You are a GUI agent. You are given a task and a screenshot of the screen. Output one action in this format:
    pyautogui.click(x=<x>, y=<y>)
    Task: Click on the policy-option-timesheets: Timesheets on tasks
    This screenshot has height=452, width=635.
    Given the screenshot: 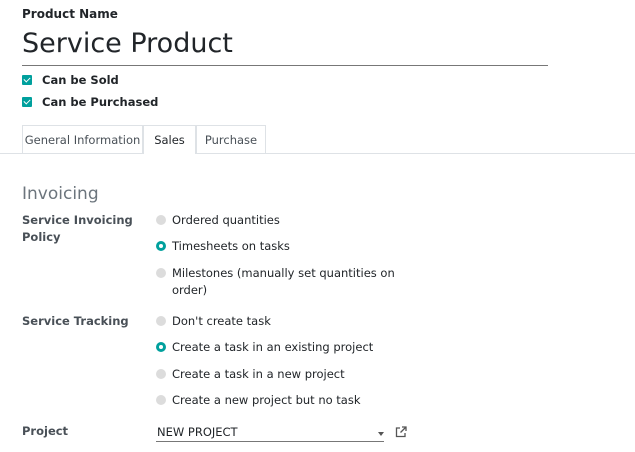 What is the action you would take?
    pyautogui.click(x=223, y=246)
    